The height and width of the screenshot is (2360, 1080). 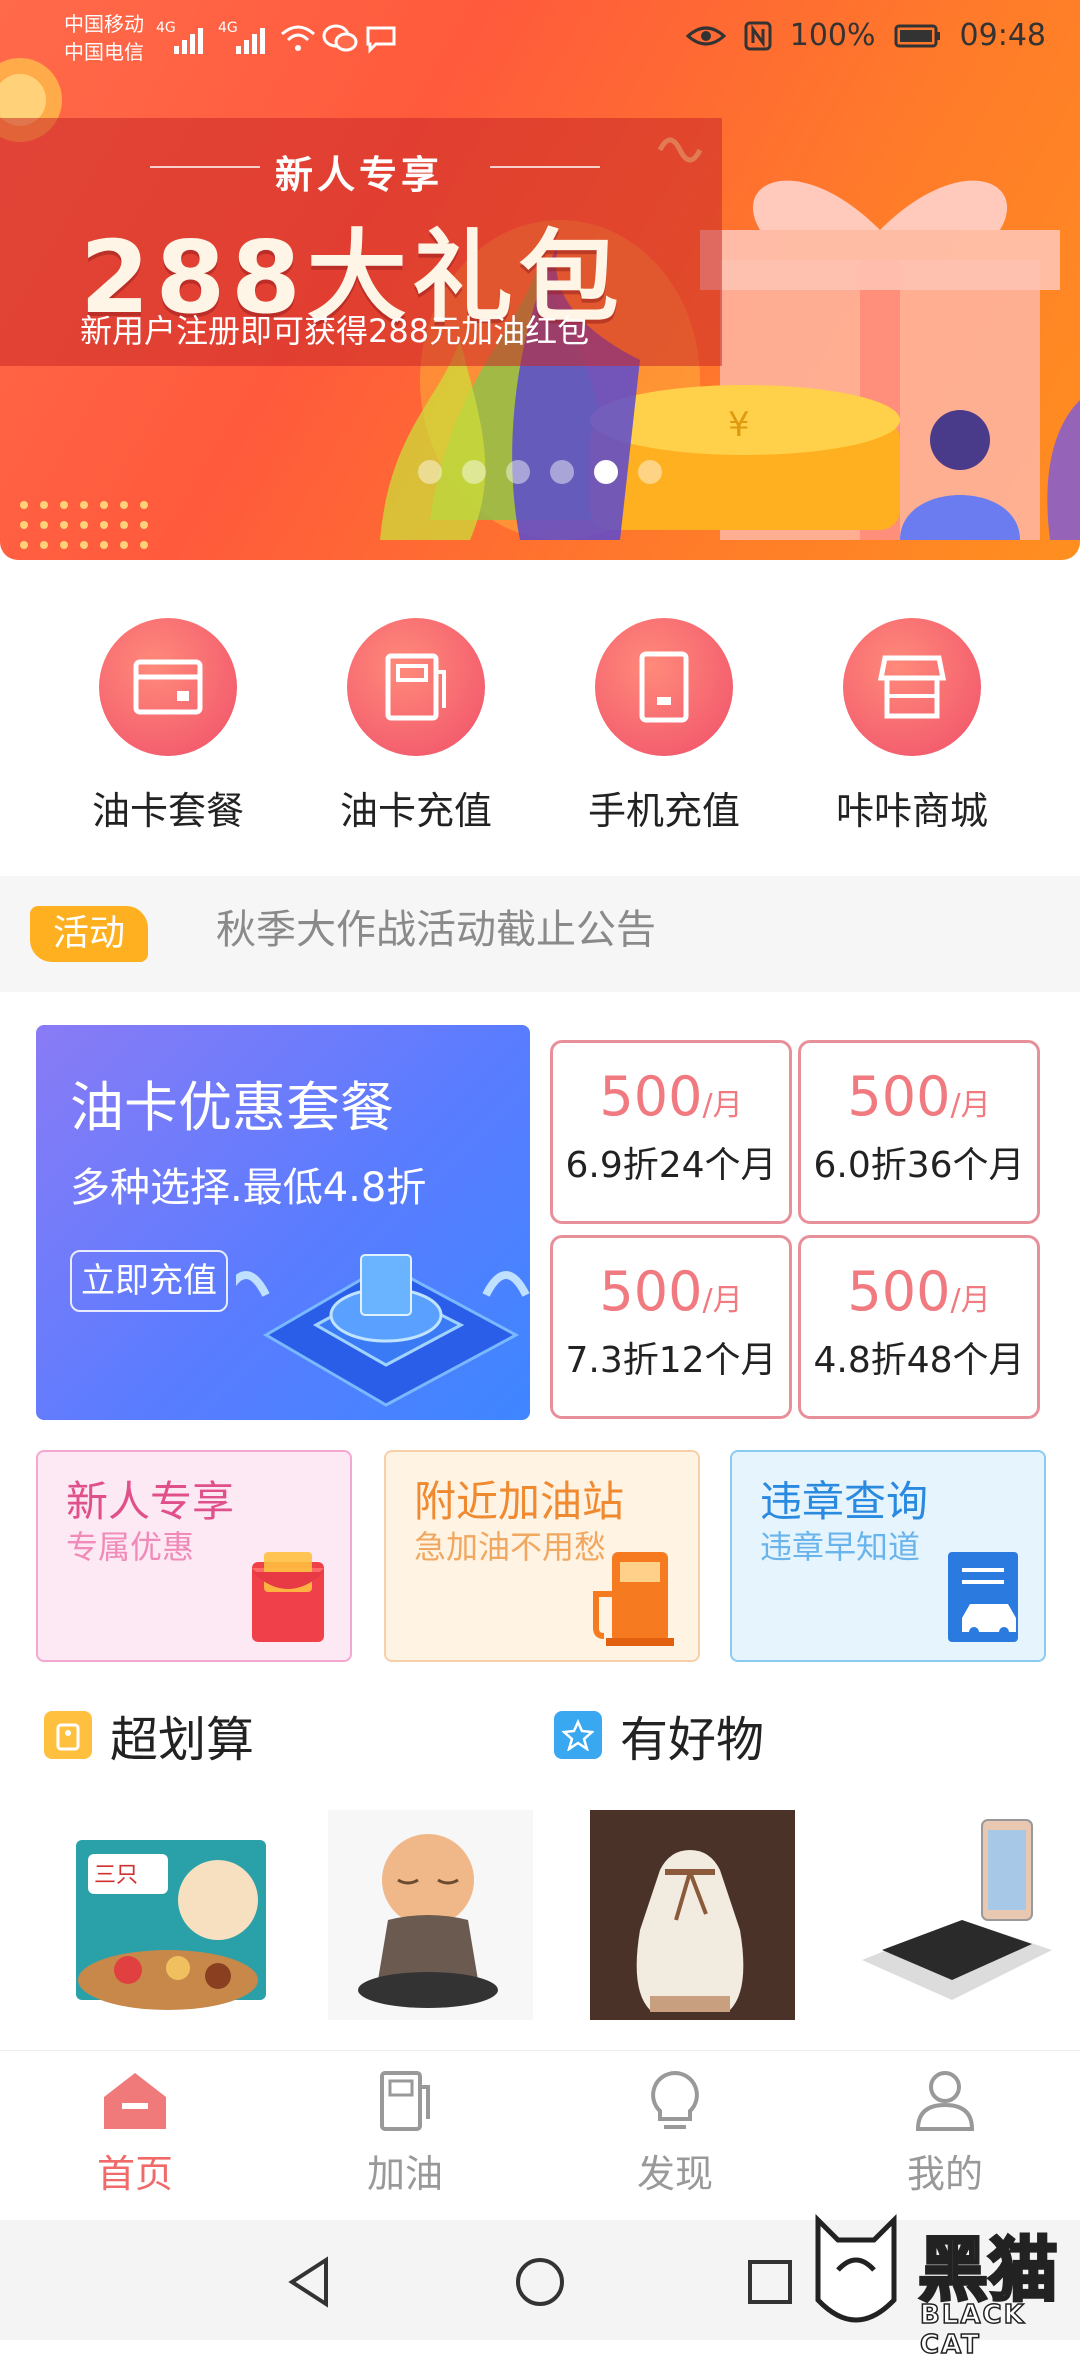 I want to click on card-icon, so click(x=168, y=687).